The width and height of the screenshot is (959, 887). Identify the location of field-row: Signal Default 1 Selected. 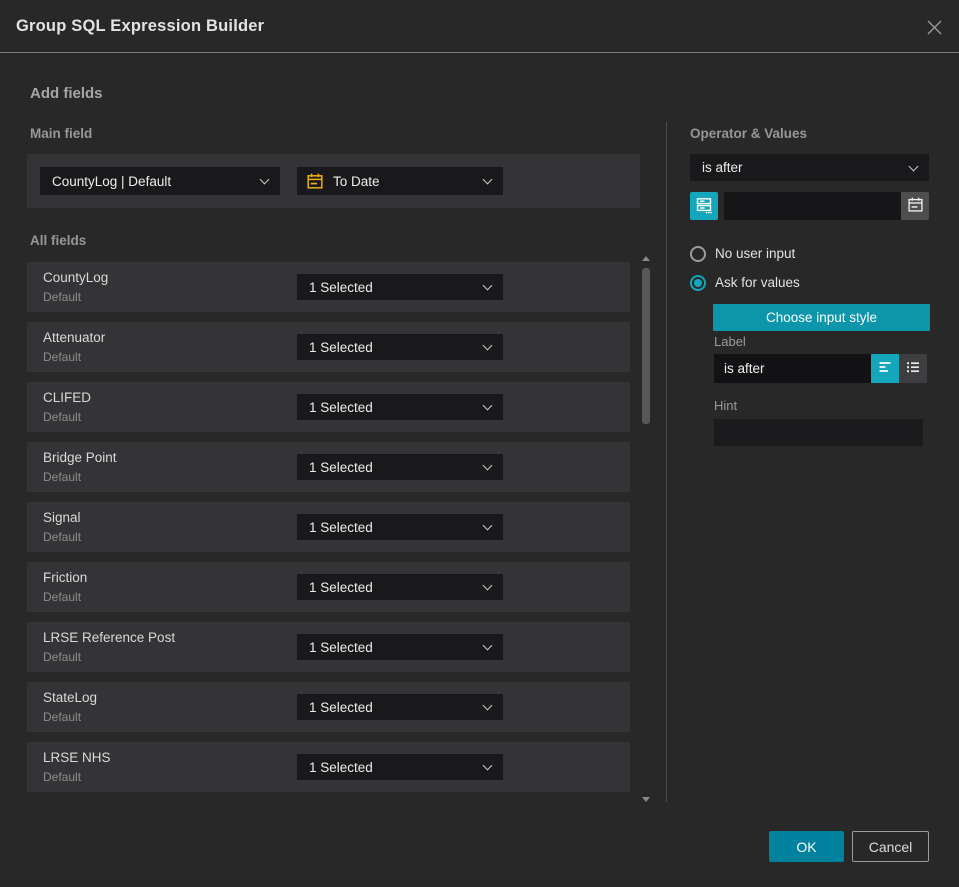
(328, 527).